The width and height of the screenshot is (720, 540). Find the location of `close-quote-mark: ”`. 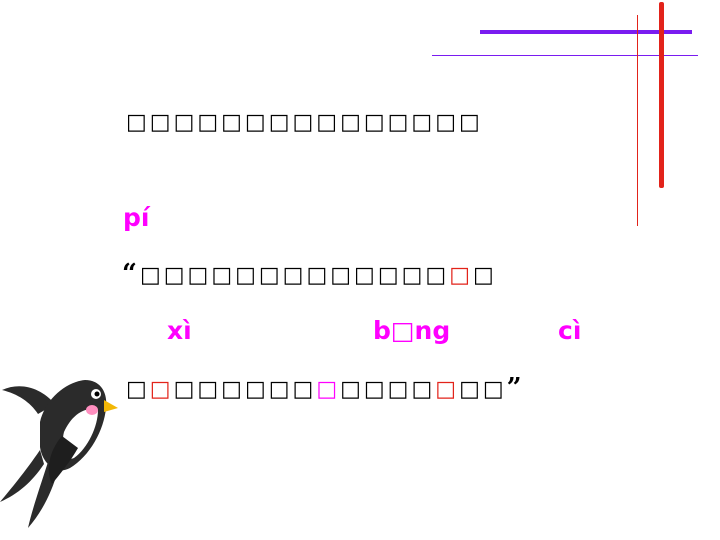

close-quote-mark: ” is located at coordinates (515, 388).